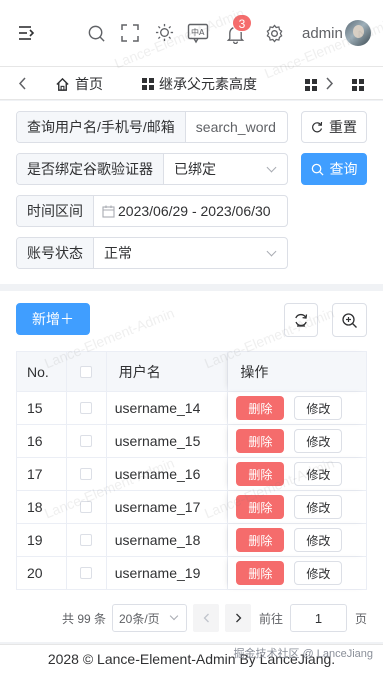 This screenshot has height=673, width=383. Describe the element at coordinates (343, 169) in the screenshot. I see `query-label: 查询` at that location.